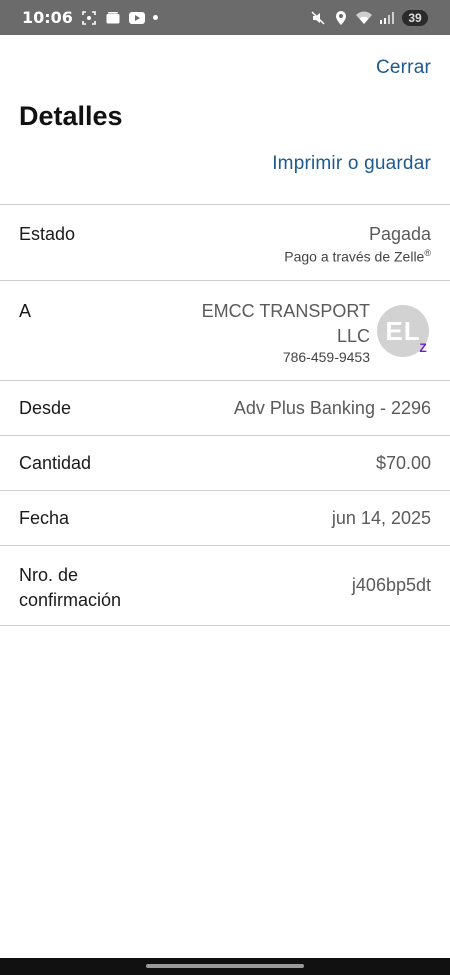  I want to click on status-right: 39, so click(369, 17).